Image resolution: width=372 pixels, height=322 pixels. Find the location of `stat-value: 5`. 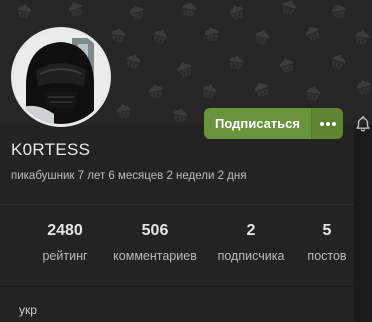

stat-value: 5 is located at coordinates (327, 230).